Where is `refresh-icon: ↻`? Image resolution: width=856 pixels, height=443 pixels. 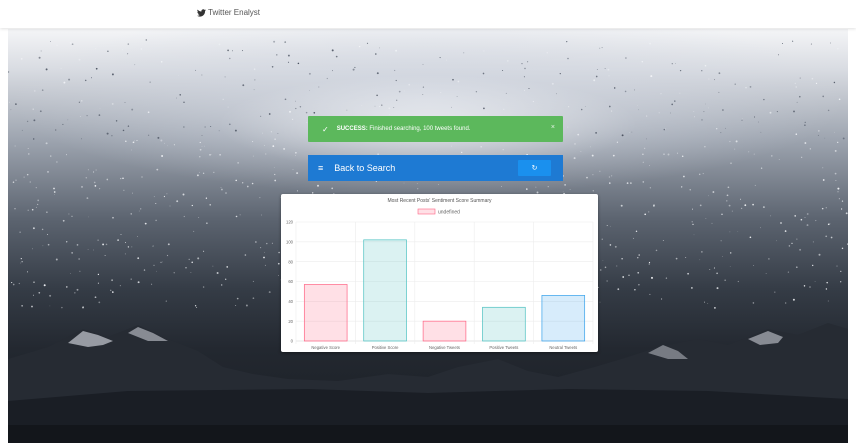
refresh-icon: ↻ is located at coordinates (534, 168).